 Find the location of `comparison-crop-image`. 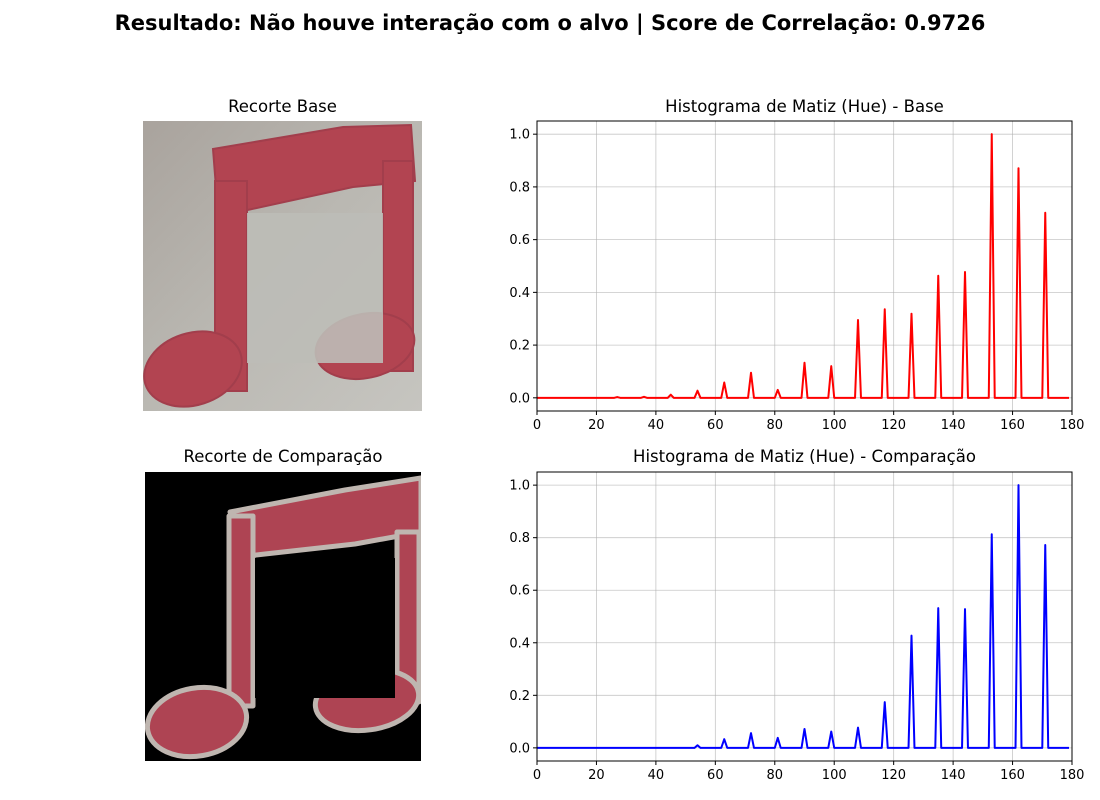

comparison-crop-image is located at coordinates (283, 616).